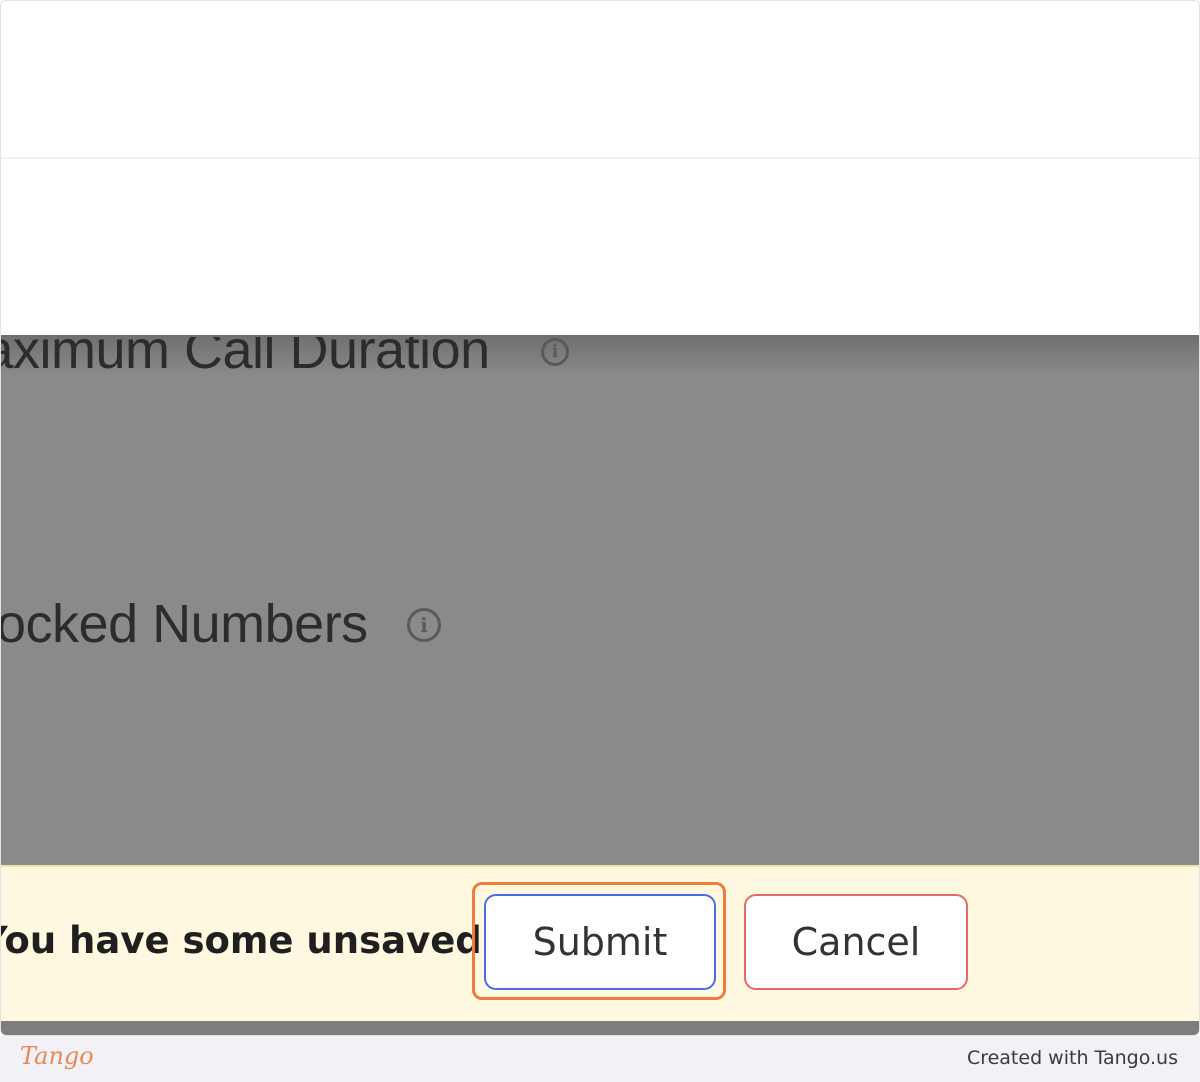  What do you see at coordinates (184, 624) in the screenshot?
I see `blocked-numbers-label: Blocked Numbers` at bounding box center [184, 624].